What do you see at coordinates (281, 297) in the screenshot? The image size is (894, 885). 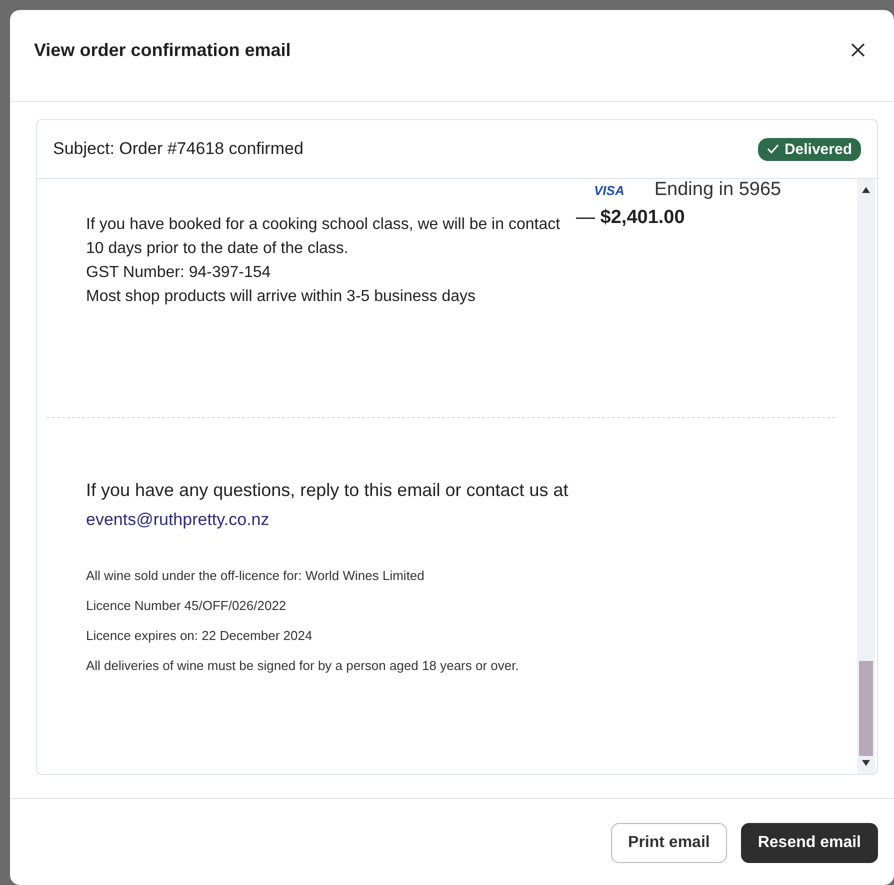 I see `note-text: Most shop products will arrive within 3-5 business days` at bounding box center [281, 297].